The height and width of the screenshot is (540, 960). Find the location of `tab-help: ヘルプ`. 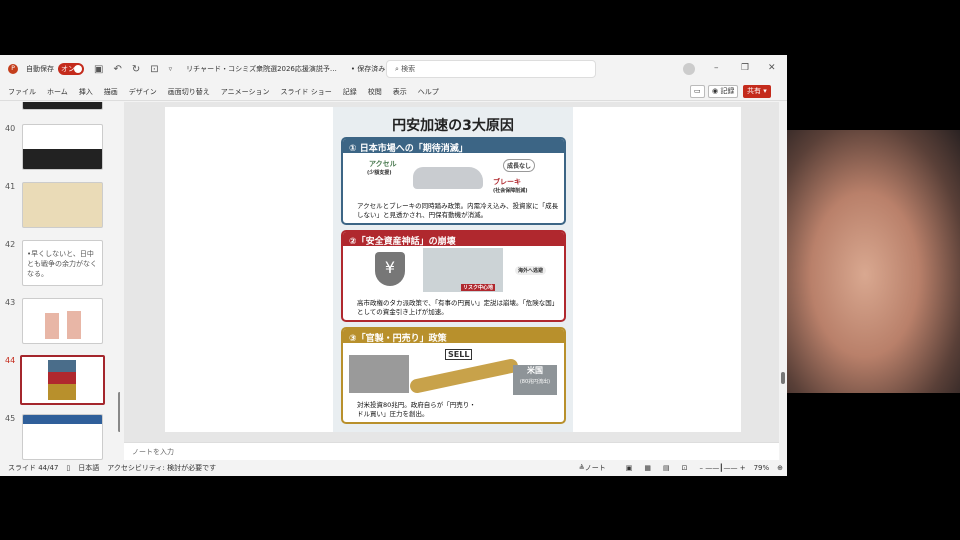

tab-help: ヘルプ is located at coordinates (428, 92).